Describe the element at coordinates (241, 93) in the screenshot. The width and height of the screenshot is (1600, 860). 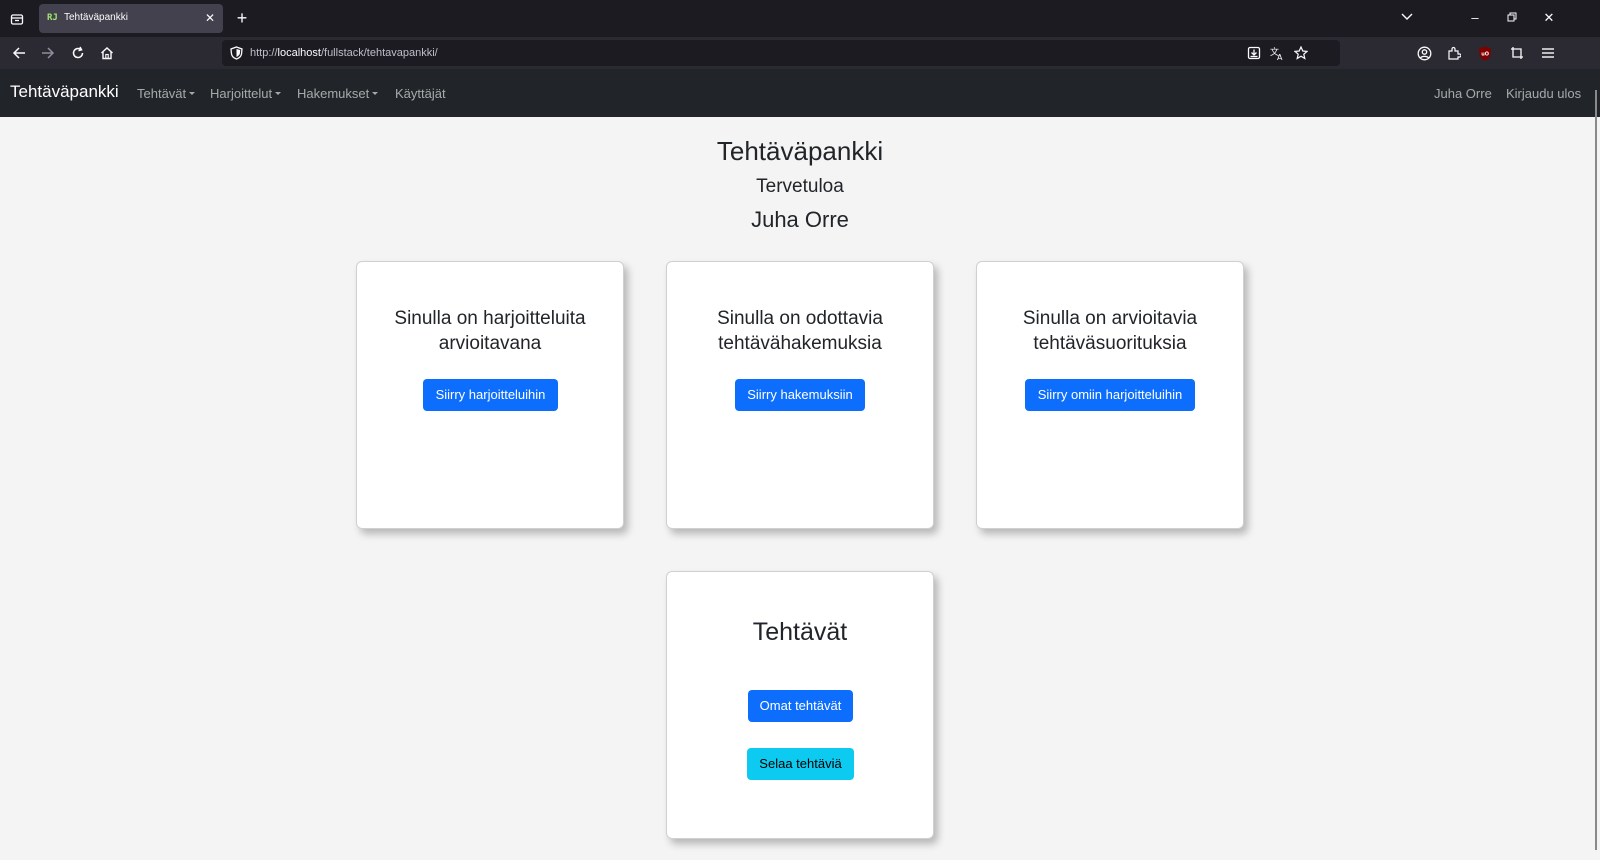
I see `nav-item-label: Harjoittelut` at that location.